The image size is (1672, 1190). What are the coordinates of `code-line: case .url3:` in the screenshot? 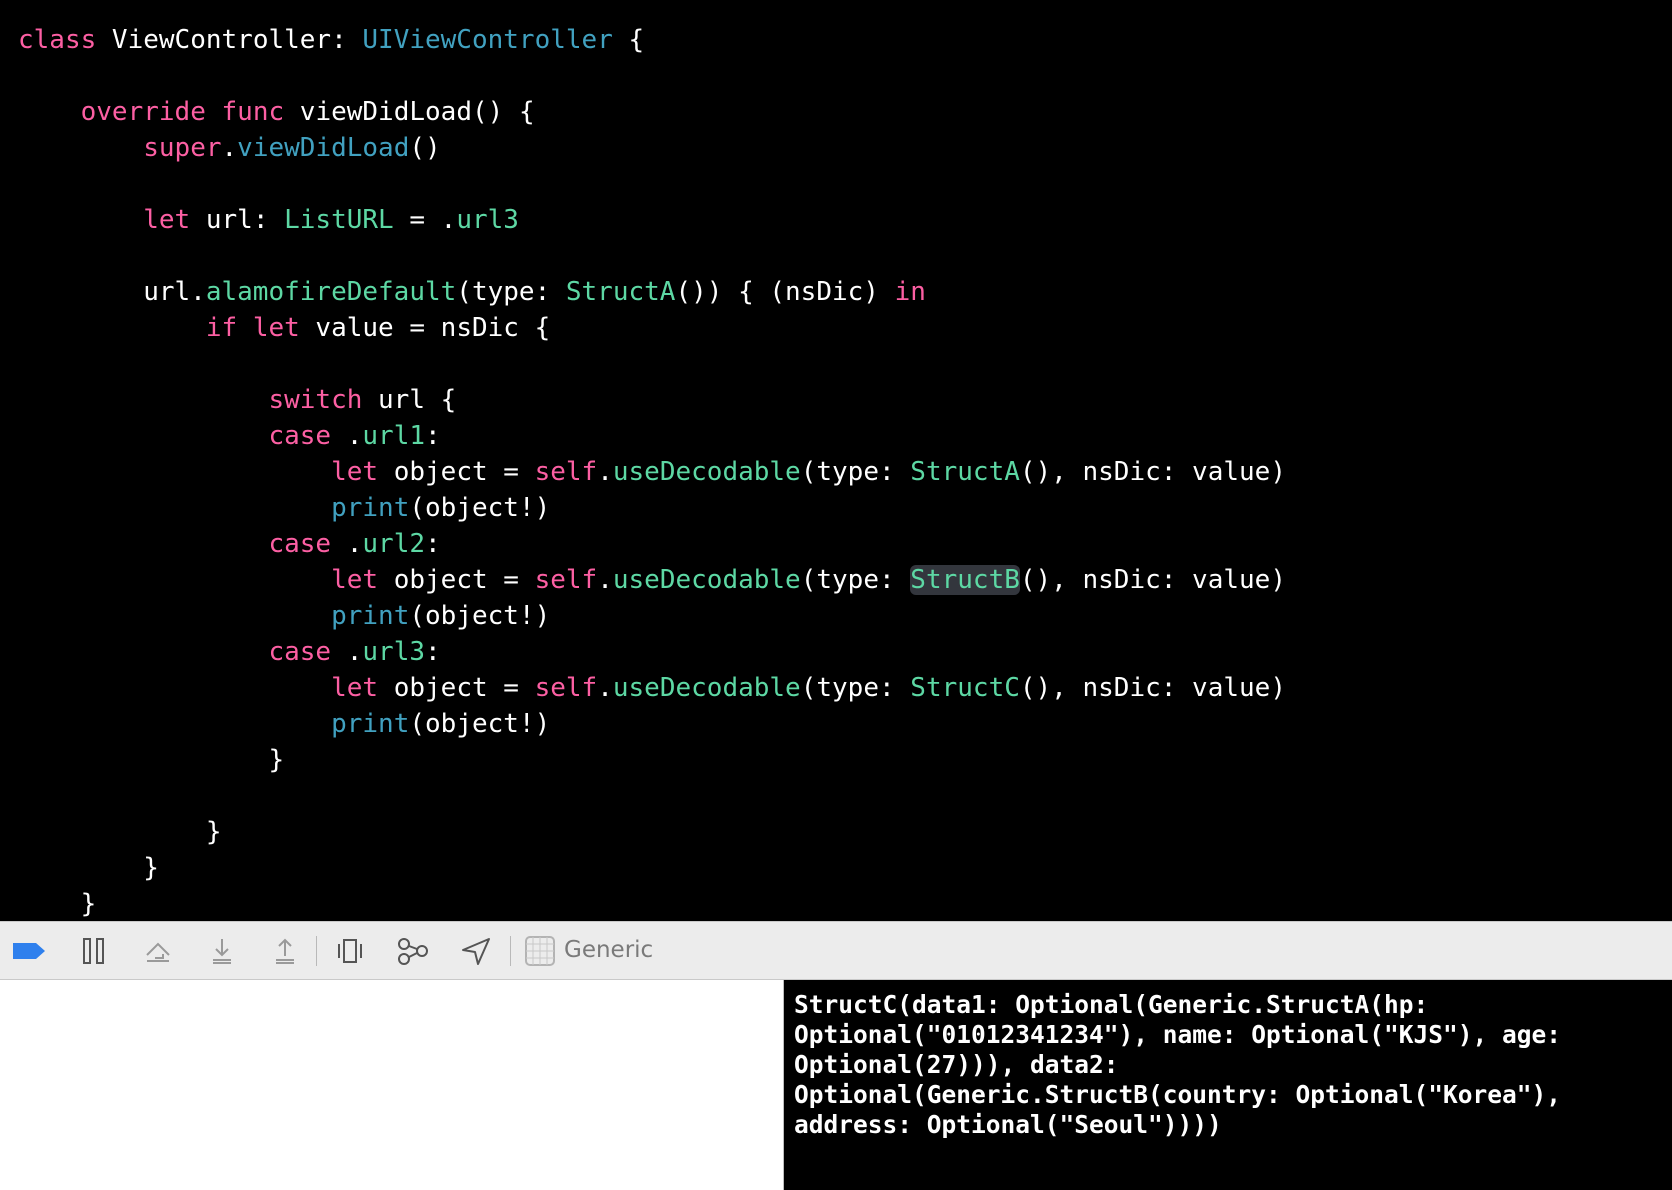 It's located at (229, 652).